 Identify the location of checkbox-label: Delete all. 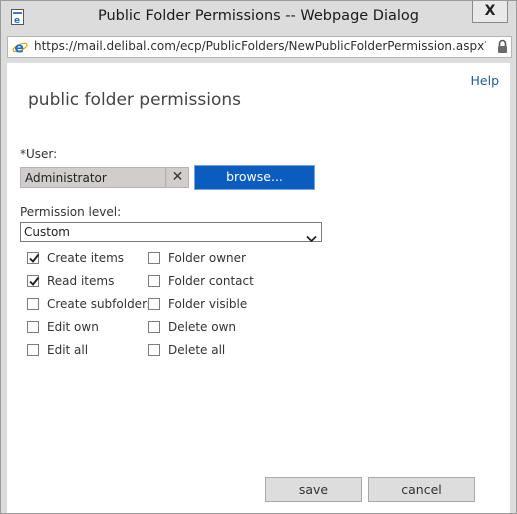
(197, 350).